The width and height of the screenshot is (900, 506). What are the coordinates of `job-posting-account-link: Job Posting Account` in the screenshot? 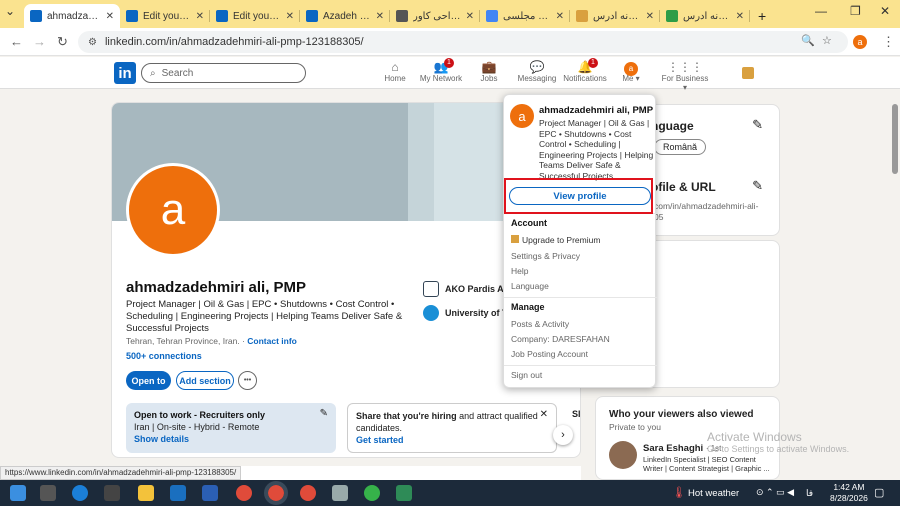 It's located at (549, 354).